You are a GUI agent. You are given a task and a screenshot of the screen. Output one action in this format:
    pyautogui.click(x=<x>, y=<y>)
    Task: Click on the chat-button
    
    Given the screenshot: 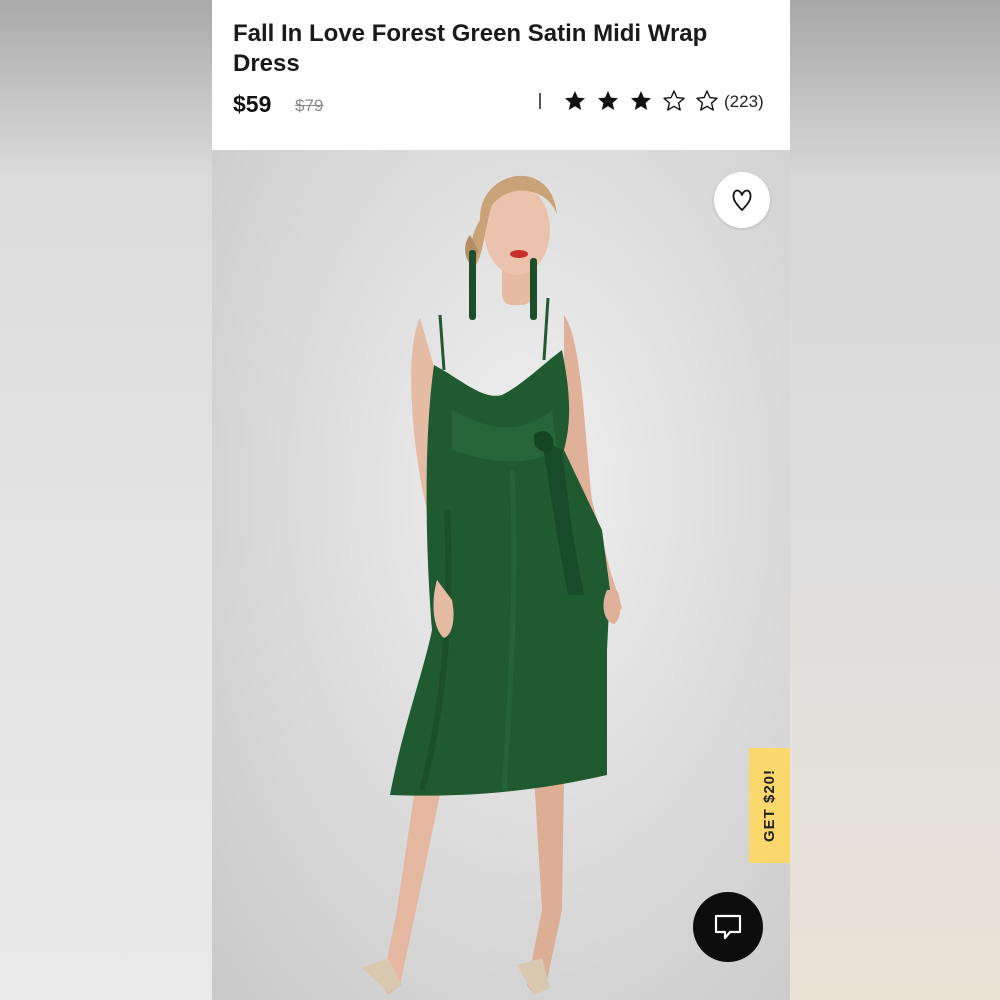 What is the action you would take?
    pyautogui.click(x=728, y=927)
    